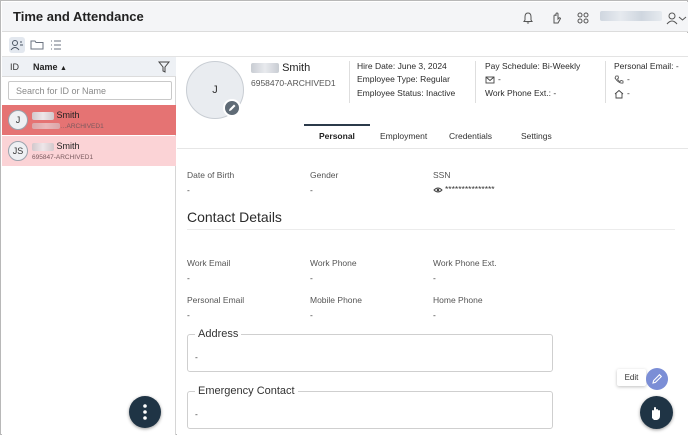 The image size is (688, 435). I want to click on work-email-value: -, so click(188, 278).